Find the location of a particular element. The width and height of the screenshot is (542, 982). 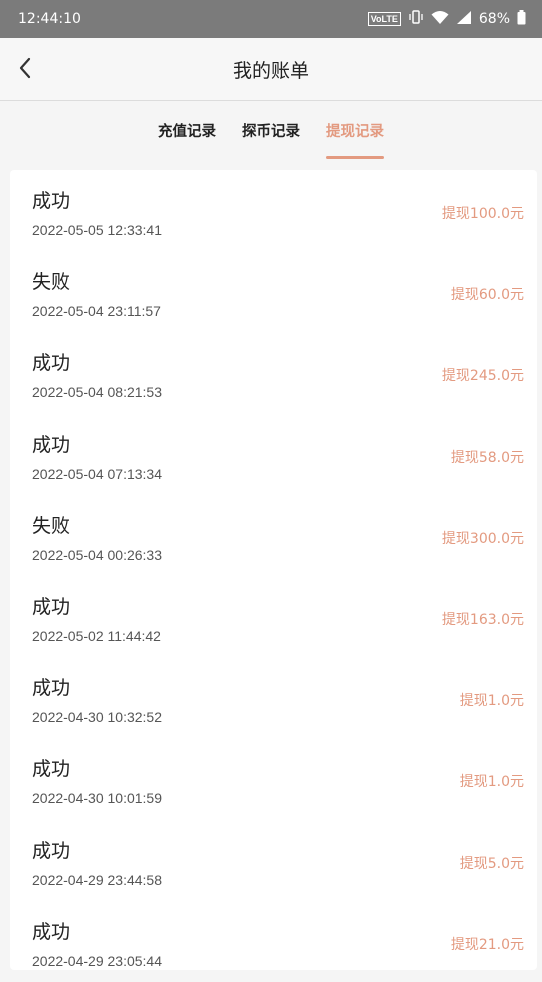

page-title: 我的账单 is located at coordinates (270, 70).